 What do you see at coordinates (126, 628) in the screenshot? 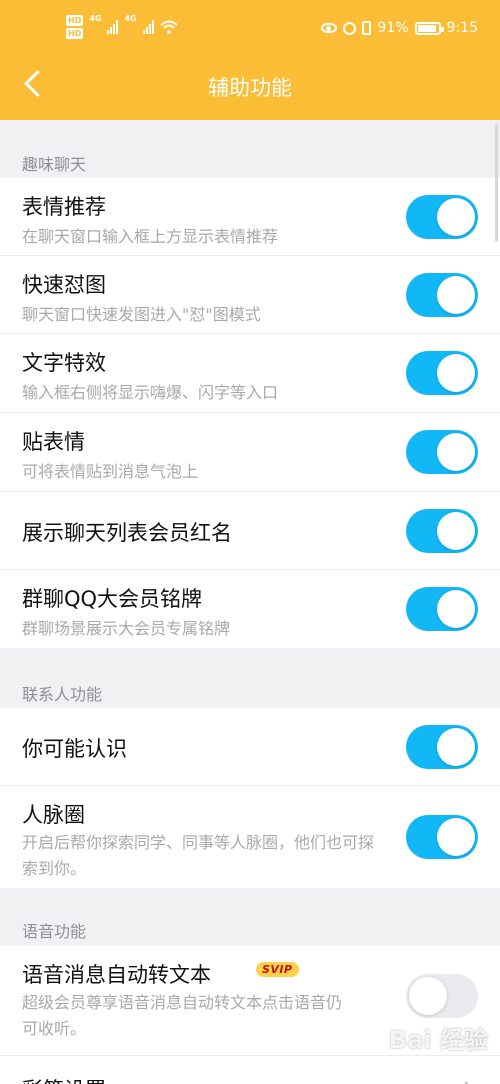
I see `setting-desc: 群聊场景展示大会员专属铭牌` at bounding box center [126, 628].